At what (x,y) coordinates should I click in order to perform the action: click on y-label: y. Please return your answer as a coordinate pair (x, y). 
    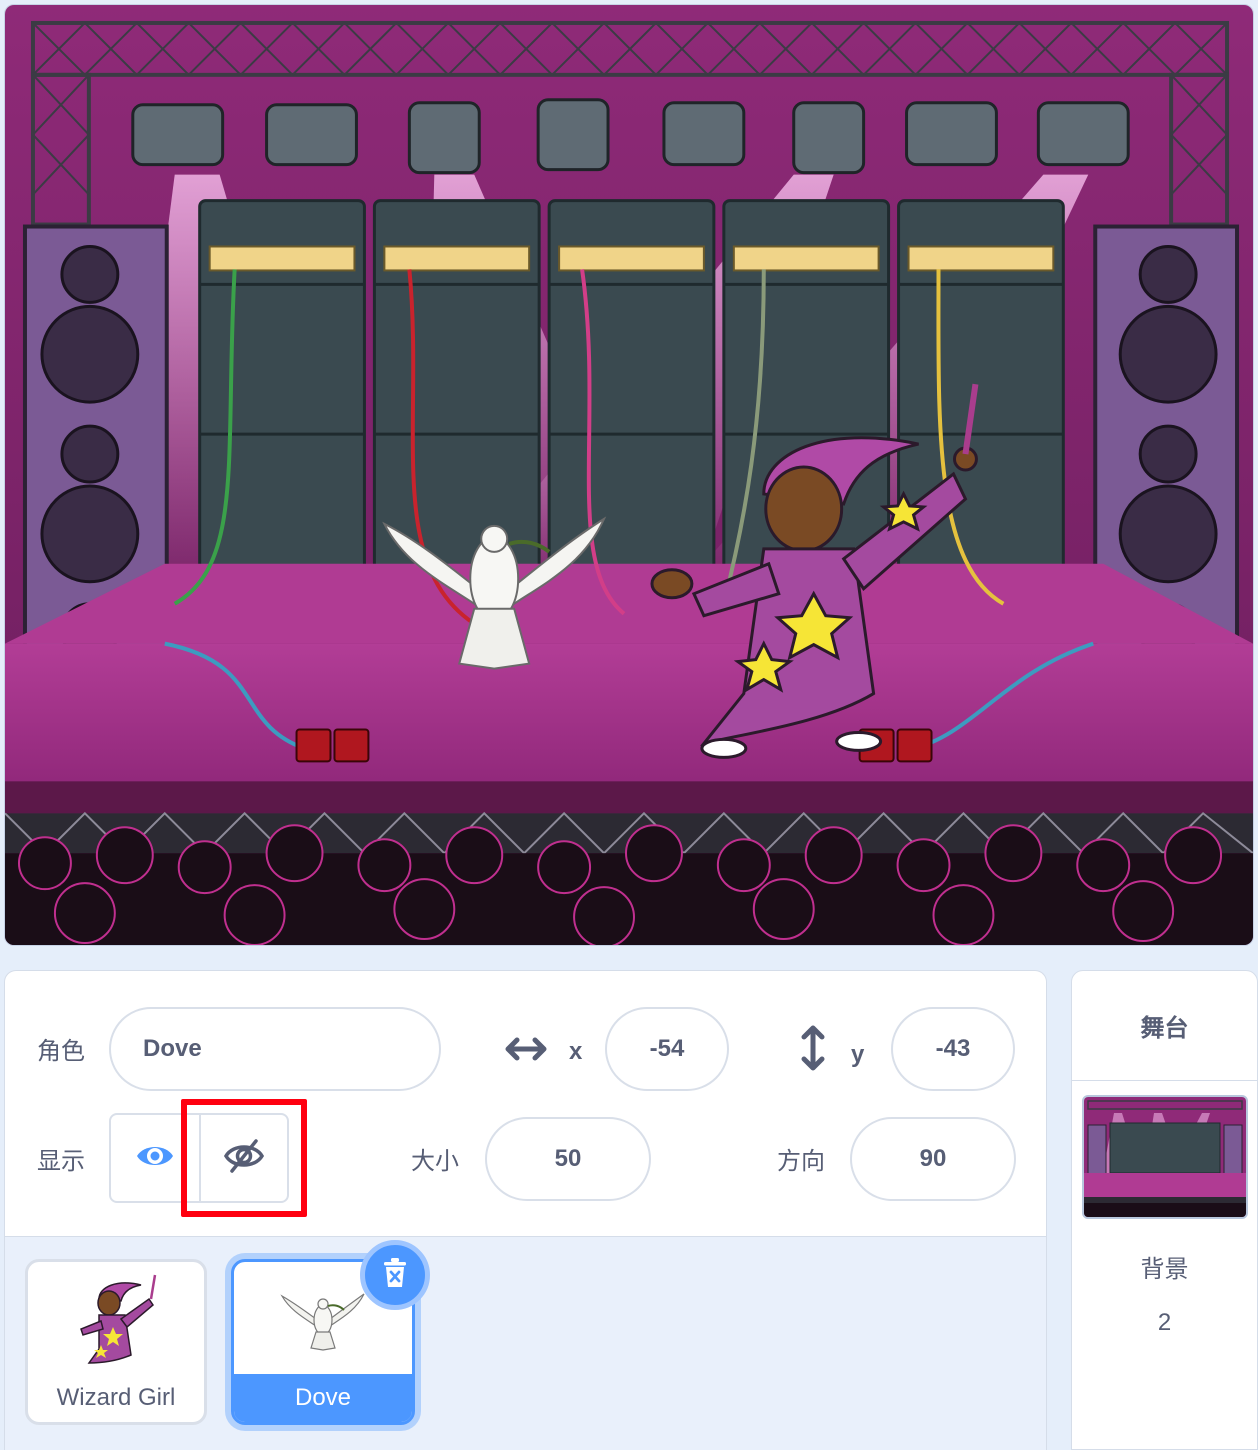
    Looking at the image, I should click on (858, 1054).